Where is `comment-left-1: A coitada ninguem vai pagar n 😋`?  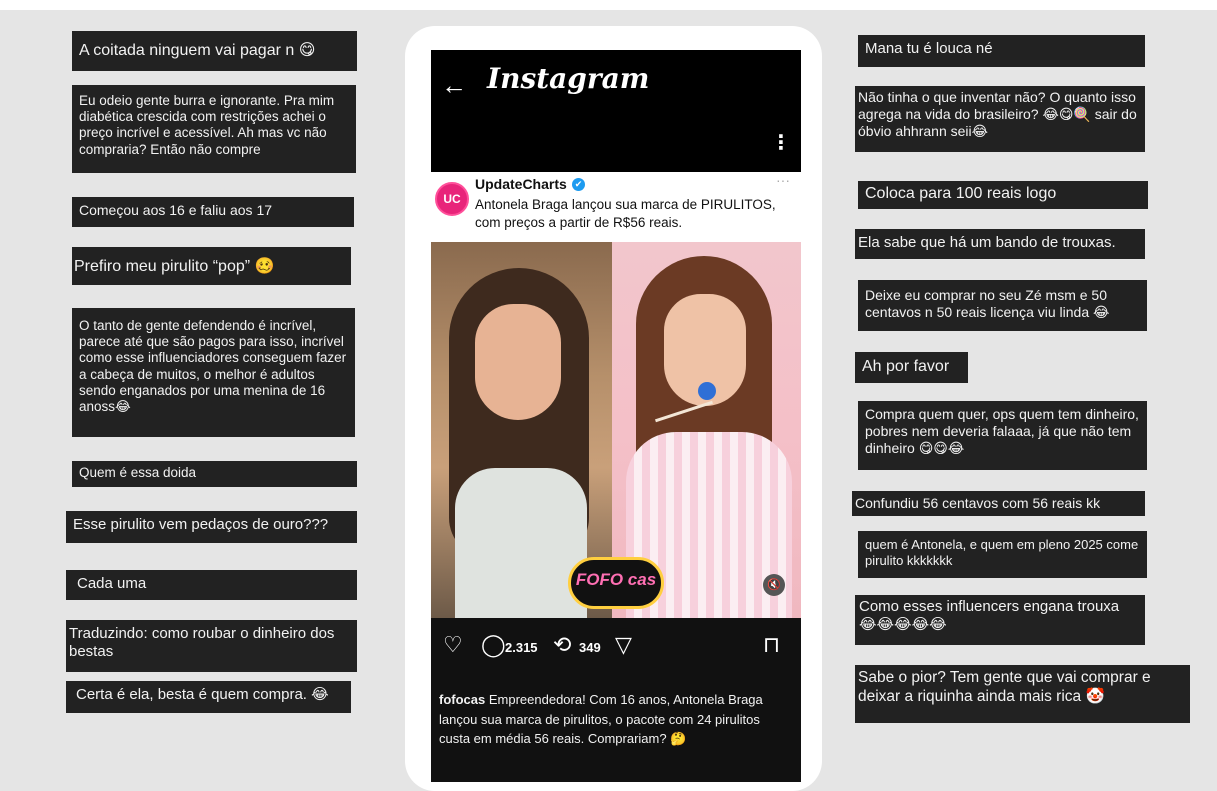
comment-left-1: A coitada ninguem vai pagar n 😋 is located at coordinates (214, 51).